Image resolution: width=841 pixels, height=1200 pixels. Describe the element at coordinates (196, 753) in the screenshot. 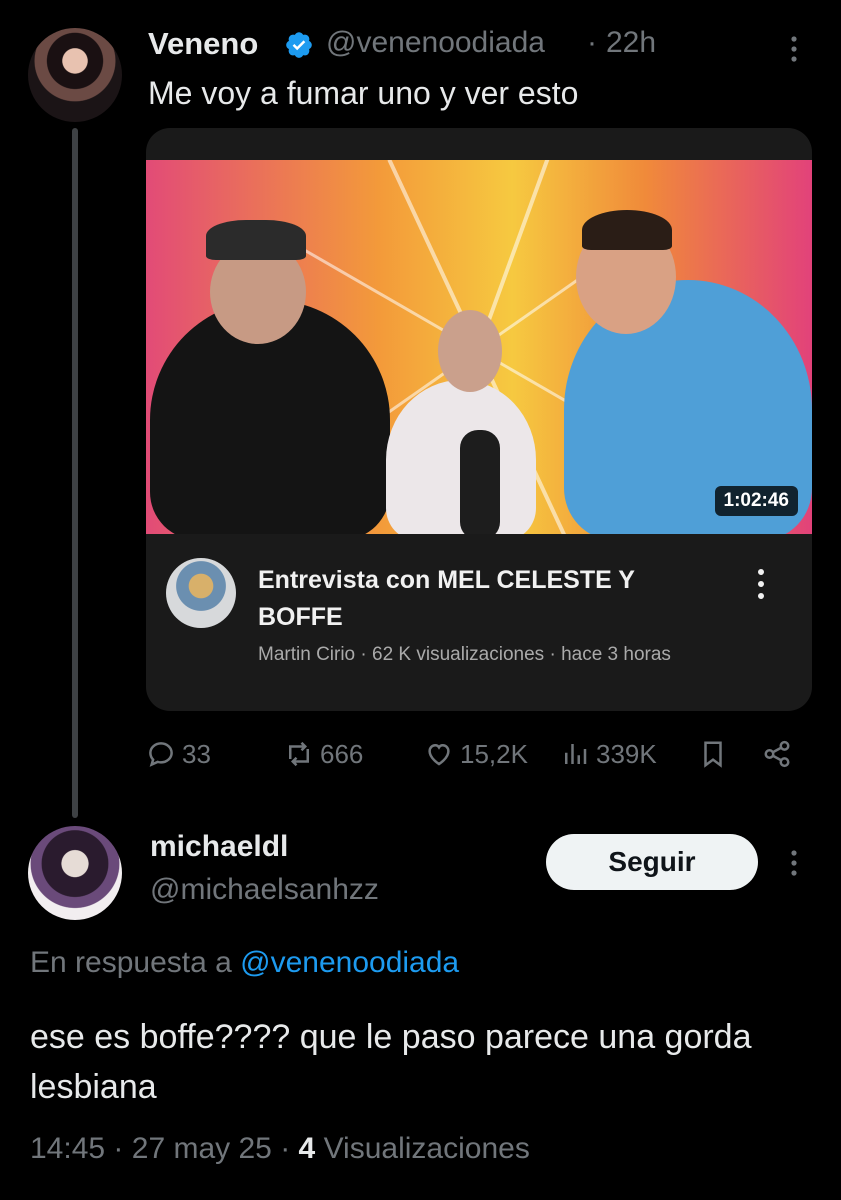

I see `reply-count: 33` at that location.